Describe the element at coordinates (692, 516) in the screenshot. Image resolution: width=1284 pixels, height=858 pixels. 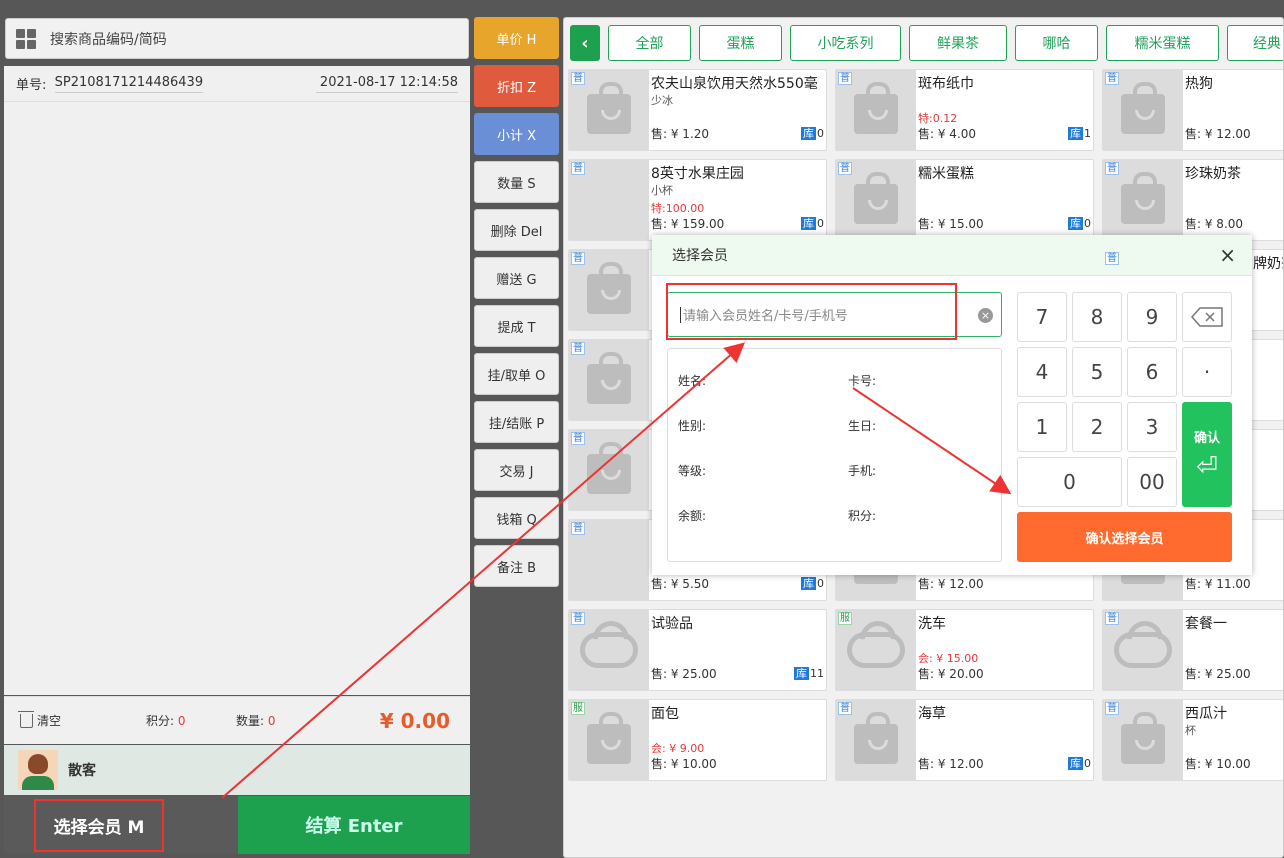
I see `field-balance: 余额:` at that location.